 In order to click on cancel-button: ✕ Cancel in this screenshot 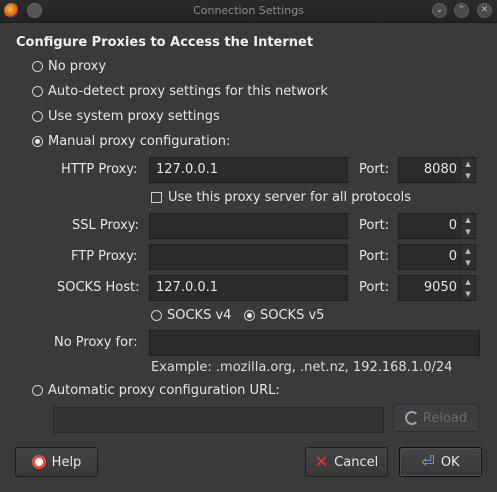, I will do `click(346, 462)`.